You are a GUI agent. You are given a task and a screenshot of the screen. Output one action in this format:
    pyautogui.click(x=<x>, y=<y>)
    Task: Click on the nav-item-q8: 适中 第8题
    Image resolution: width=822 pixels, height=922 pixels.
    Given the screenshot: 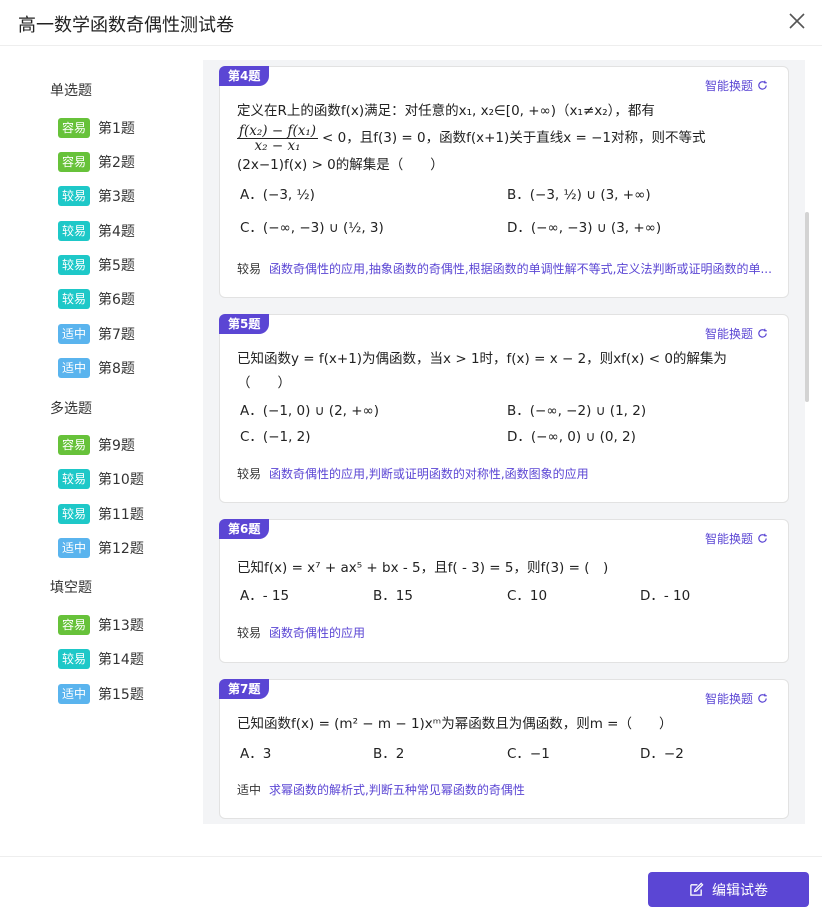 What is the action you would take?
    pyautogui.click(x=96, y=368)
    